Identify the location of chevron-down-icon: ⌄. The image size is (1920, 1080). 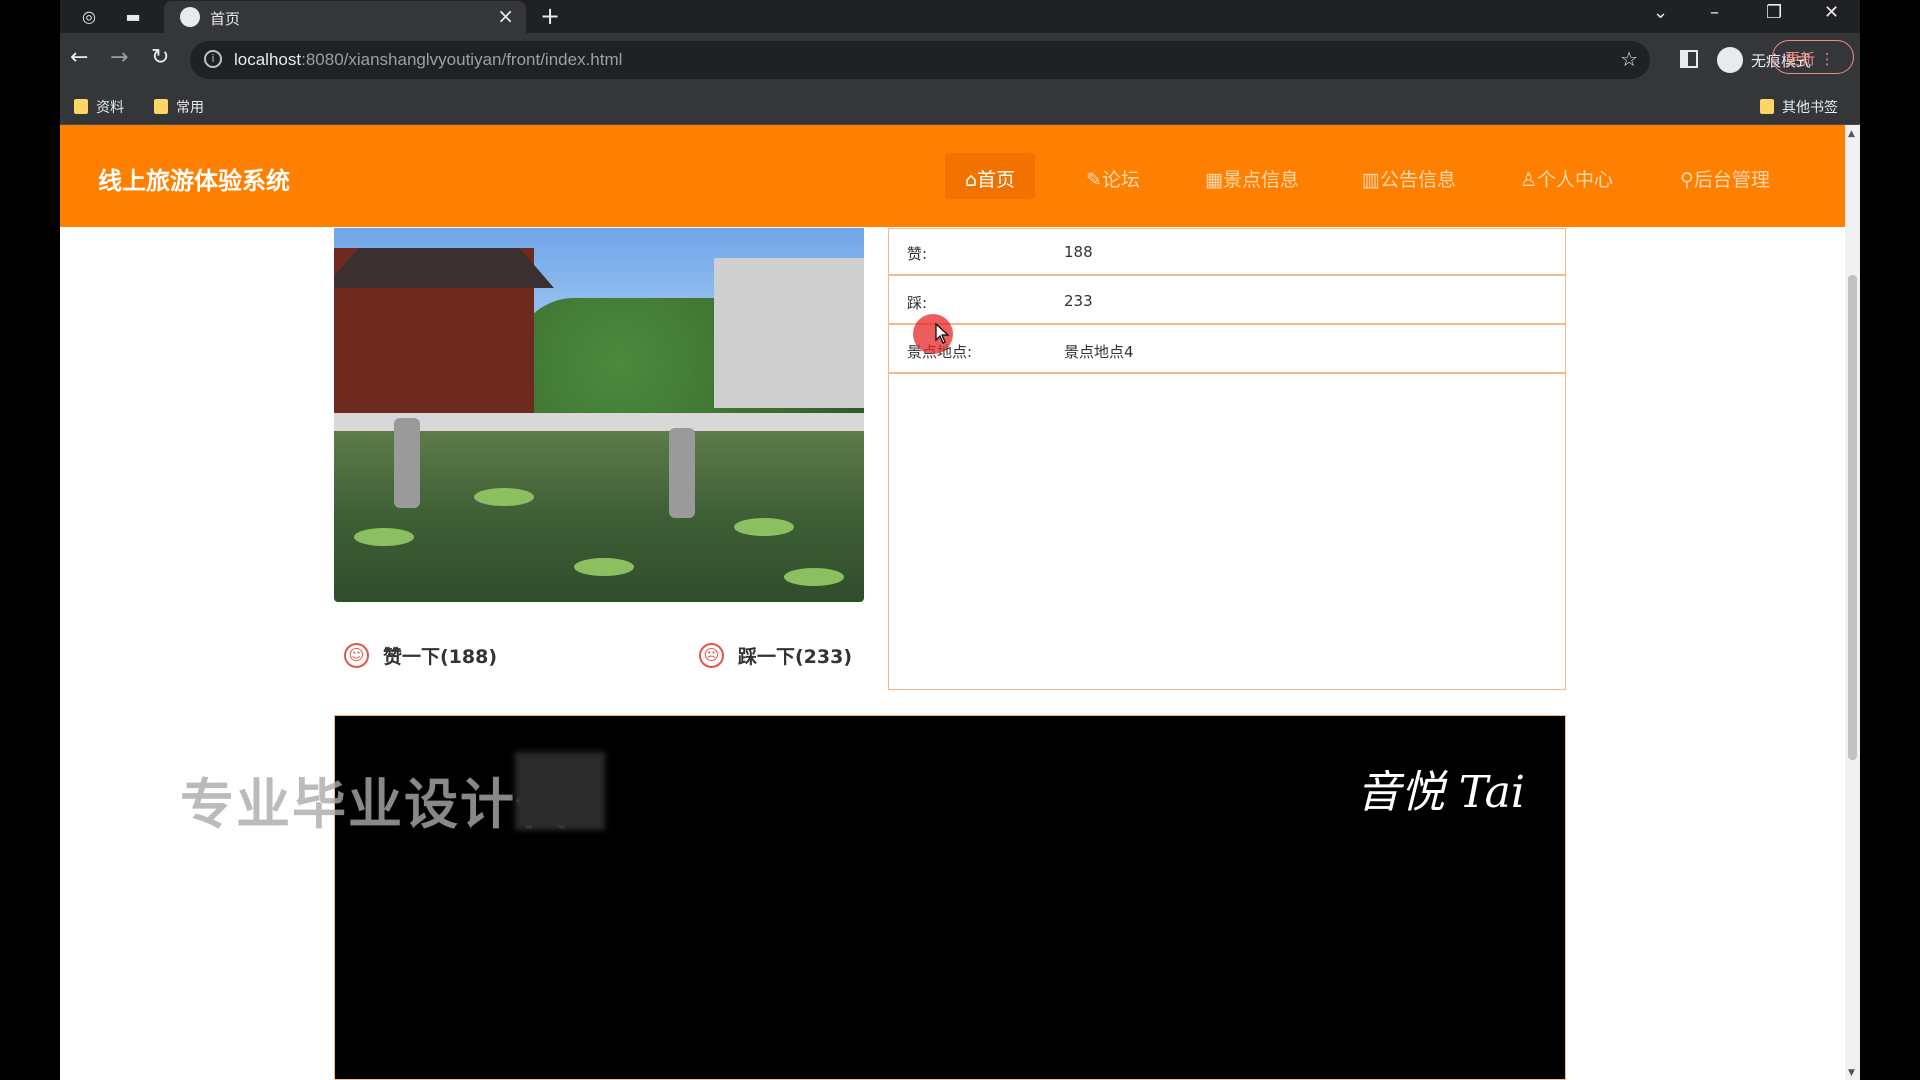
(1660, 12).